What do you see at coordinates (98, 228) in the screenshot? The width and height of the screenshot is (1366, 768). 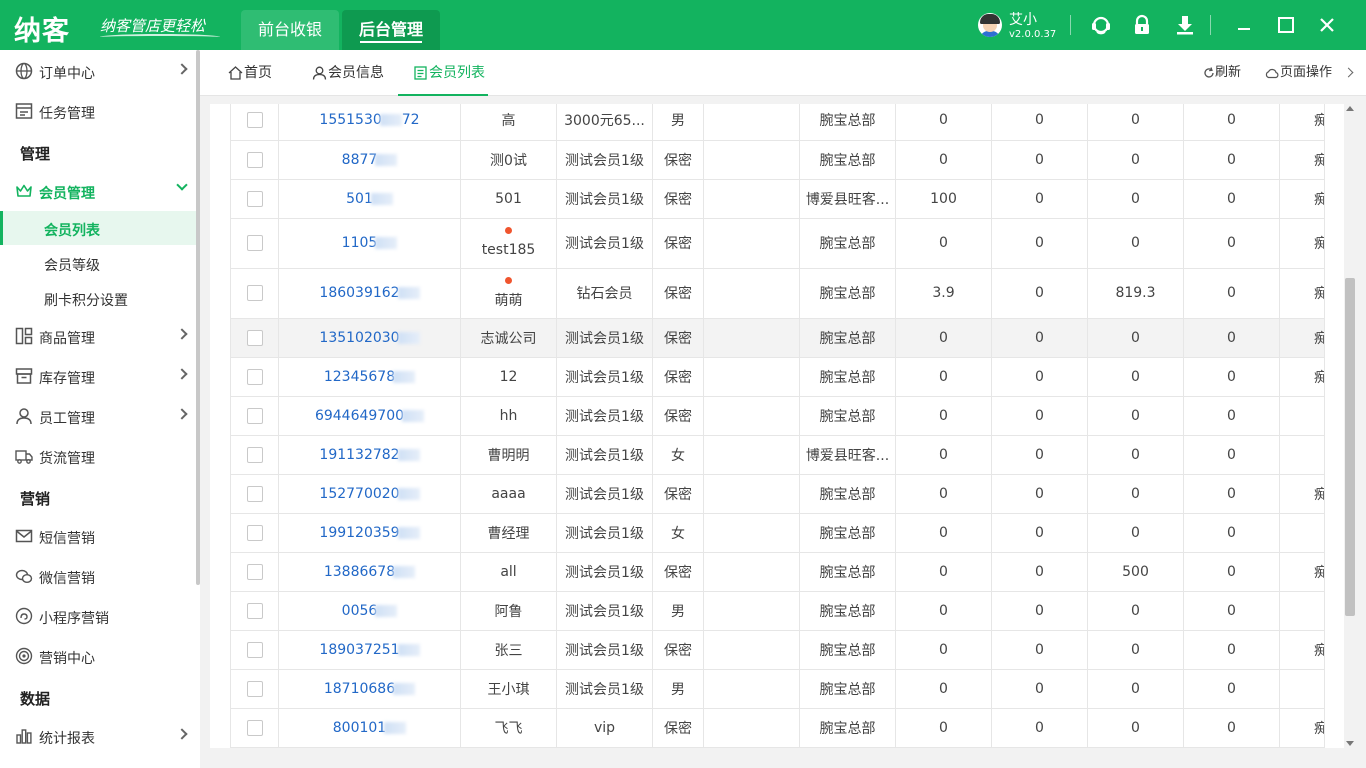 I see `sidebar-subitem-member-list: 会员列表` at bounding box center [98, 228].